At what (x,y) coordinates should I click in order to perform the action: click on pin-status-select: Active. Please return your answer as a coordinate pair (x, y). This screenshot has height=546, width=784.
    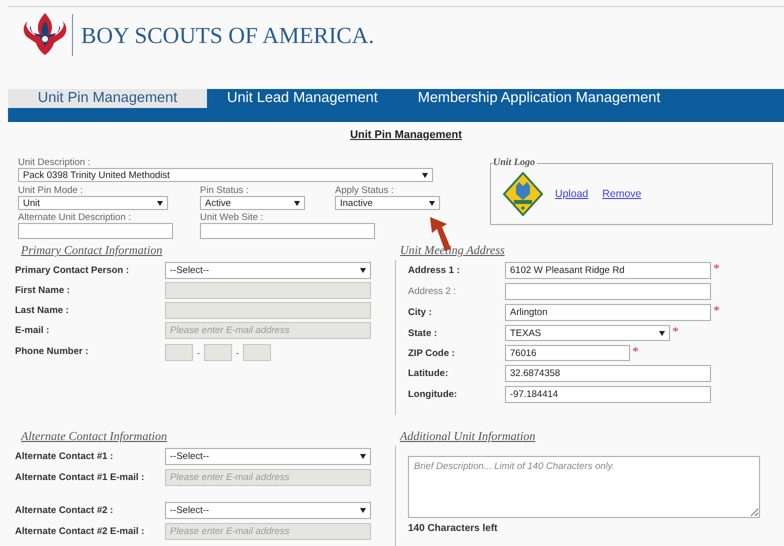
    Looking at the image, I should click on (252, 203).